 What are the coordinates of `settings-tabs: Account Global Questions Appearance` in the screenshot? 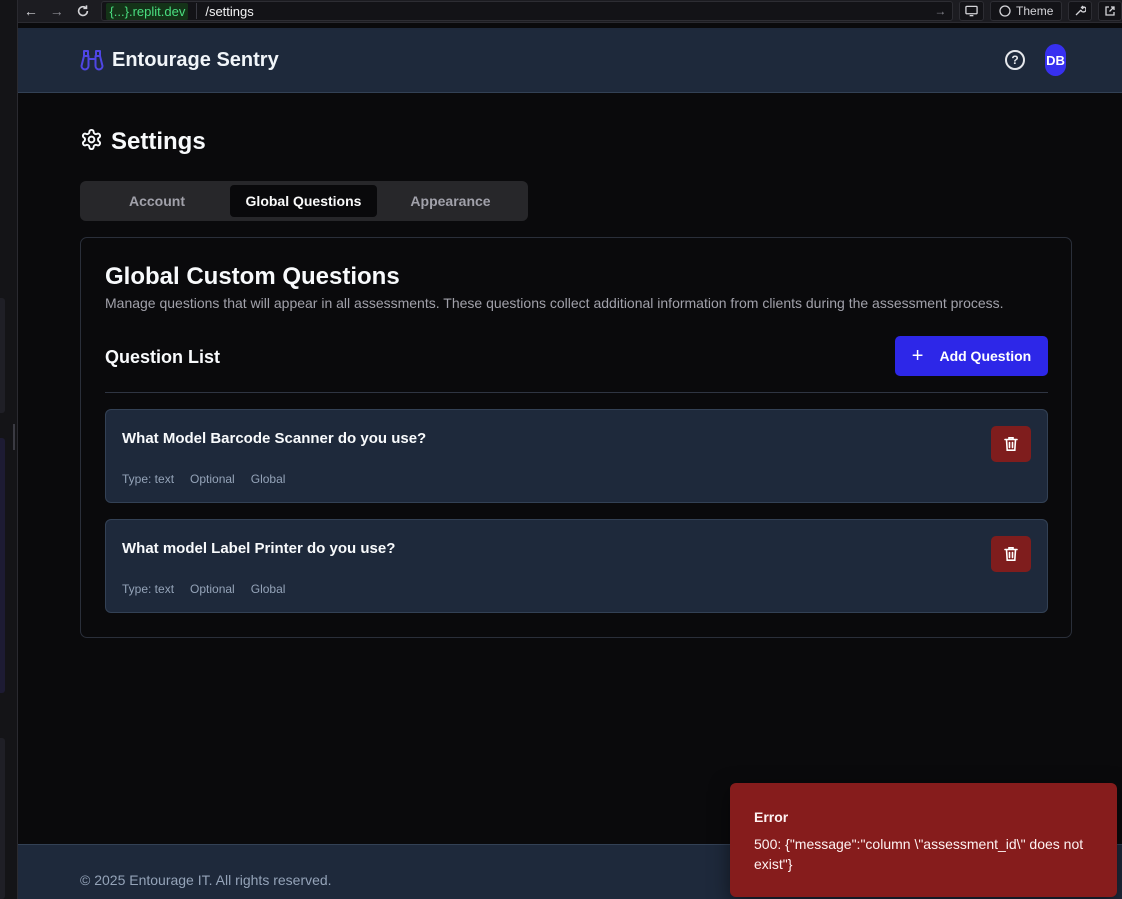 It's located at (304, 201).